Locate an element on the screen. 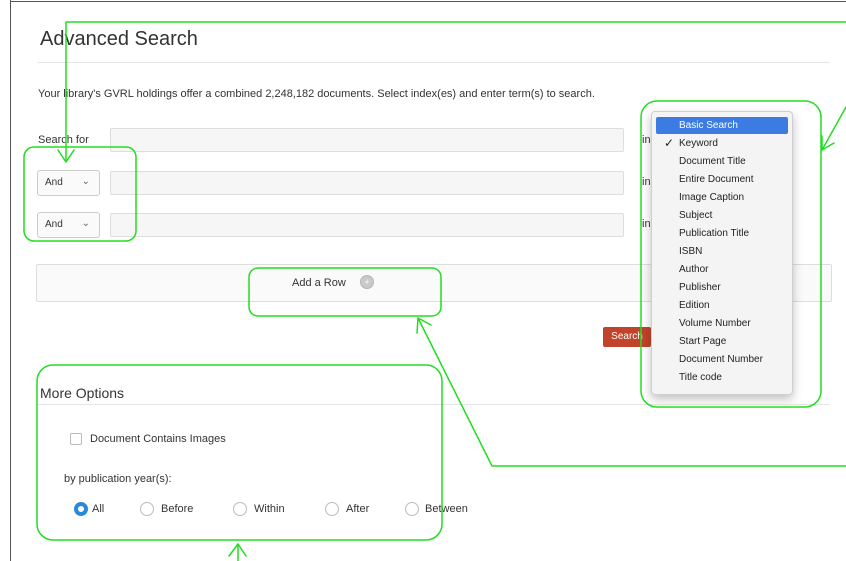  dropdown-item-publisher: Publisher is located at coordinates (722, 287).